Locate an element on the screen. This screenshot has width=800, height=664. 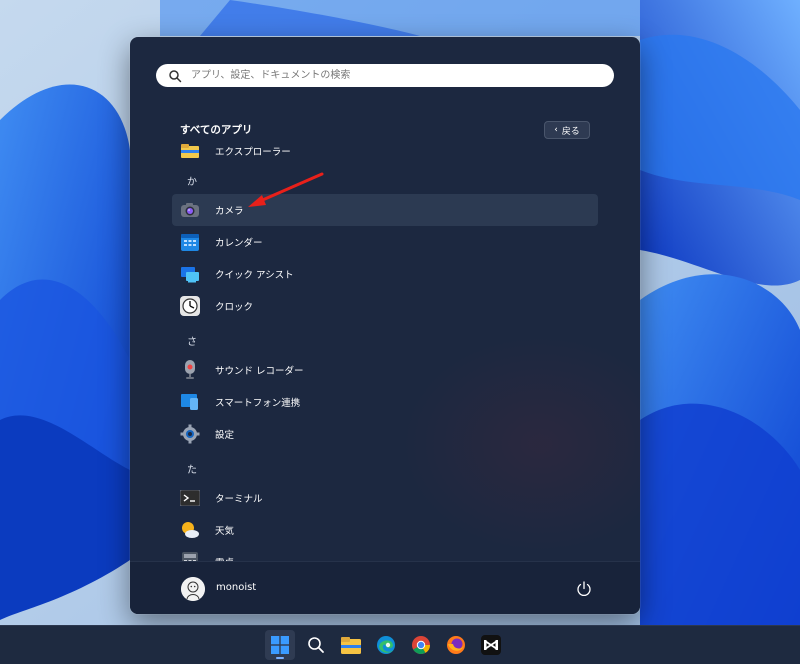
app-item-file-explorer: エクスプローラー is located at coordinates (385, 154).